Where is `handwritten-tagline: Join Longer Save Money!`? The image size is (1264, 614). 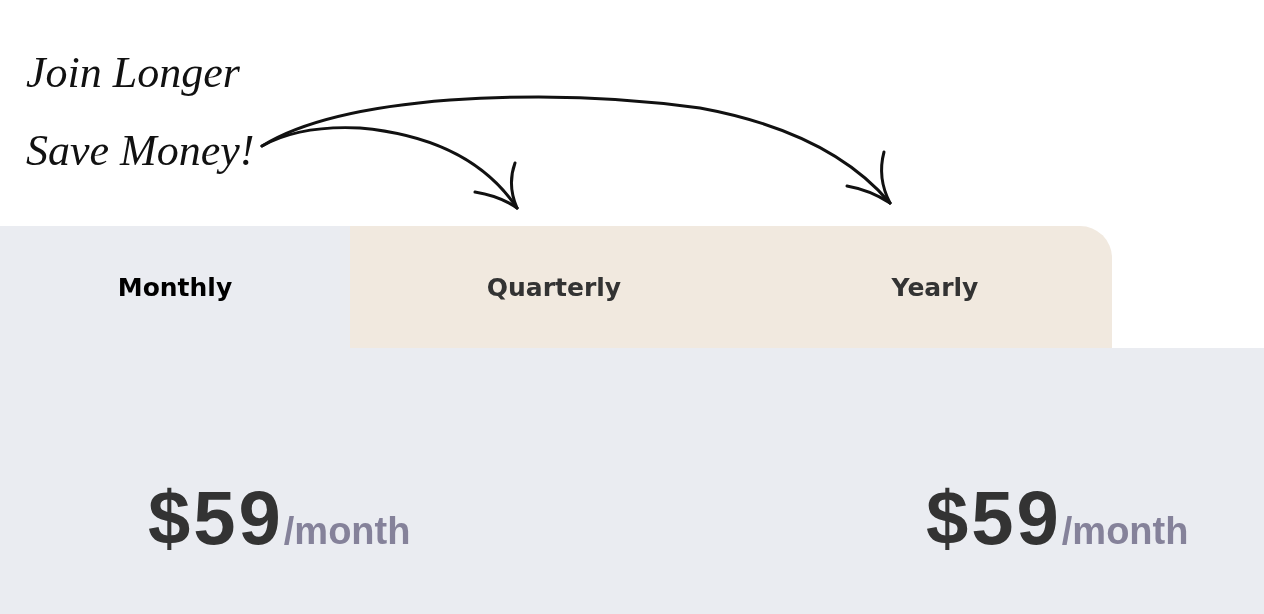
handwritten-tagline: Join Longer Save Money! is located at coordinates (140, 112).